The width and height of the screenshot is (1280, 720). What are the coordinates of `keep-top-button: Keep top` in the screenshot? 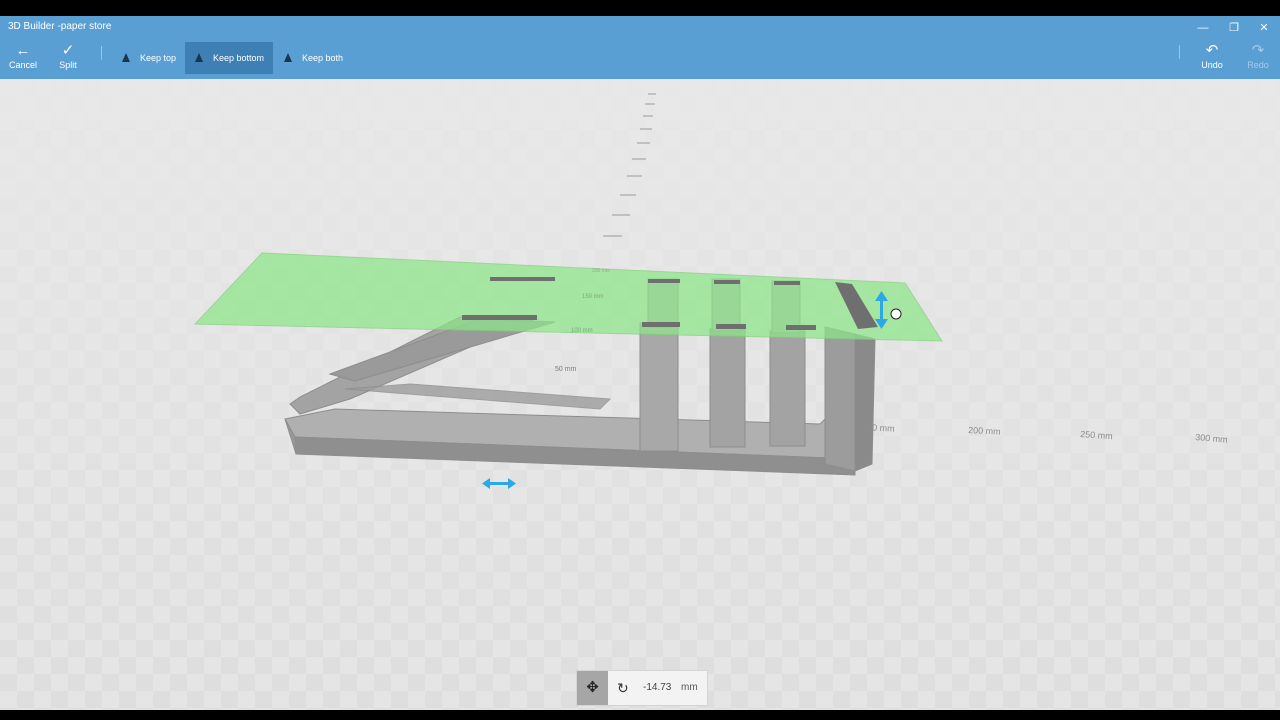 It's located at (148, 58).